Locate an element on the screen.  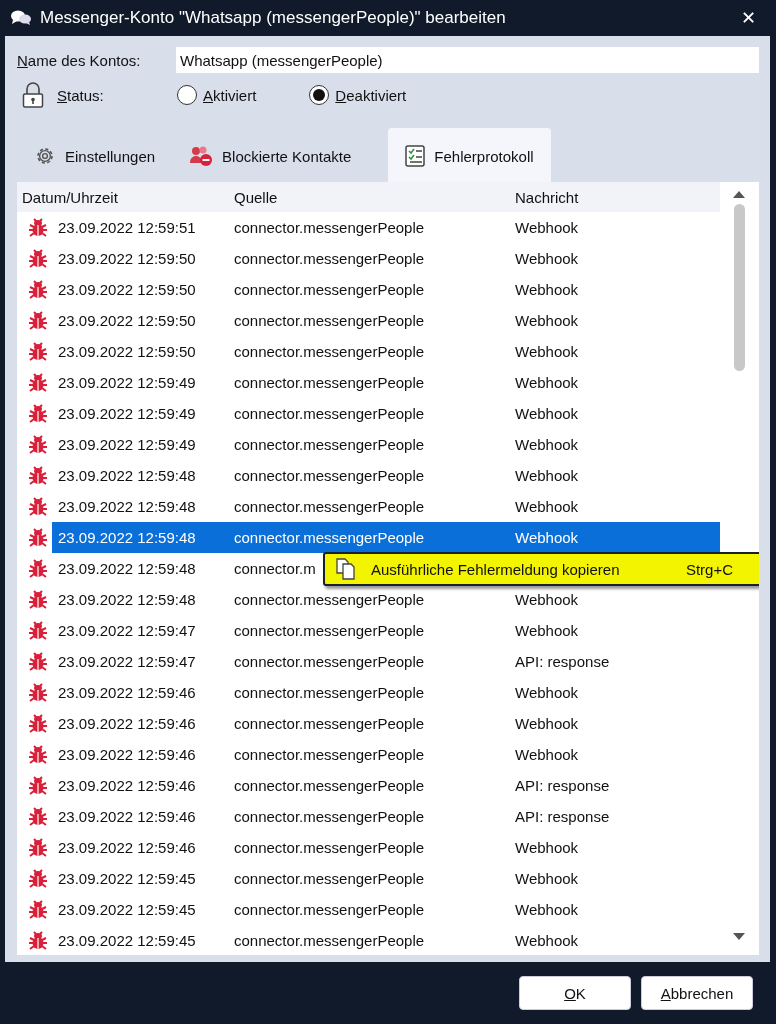
column-header: Nachricht is located at coordinates (614, 197).